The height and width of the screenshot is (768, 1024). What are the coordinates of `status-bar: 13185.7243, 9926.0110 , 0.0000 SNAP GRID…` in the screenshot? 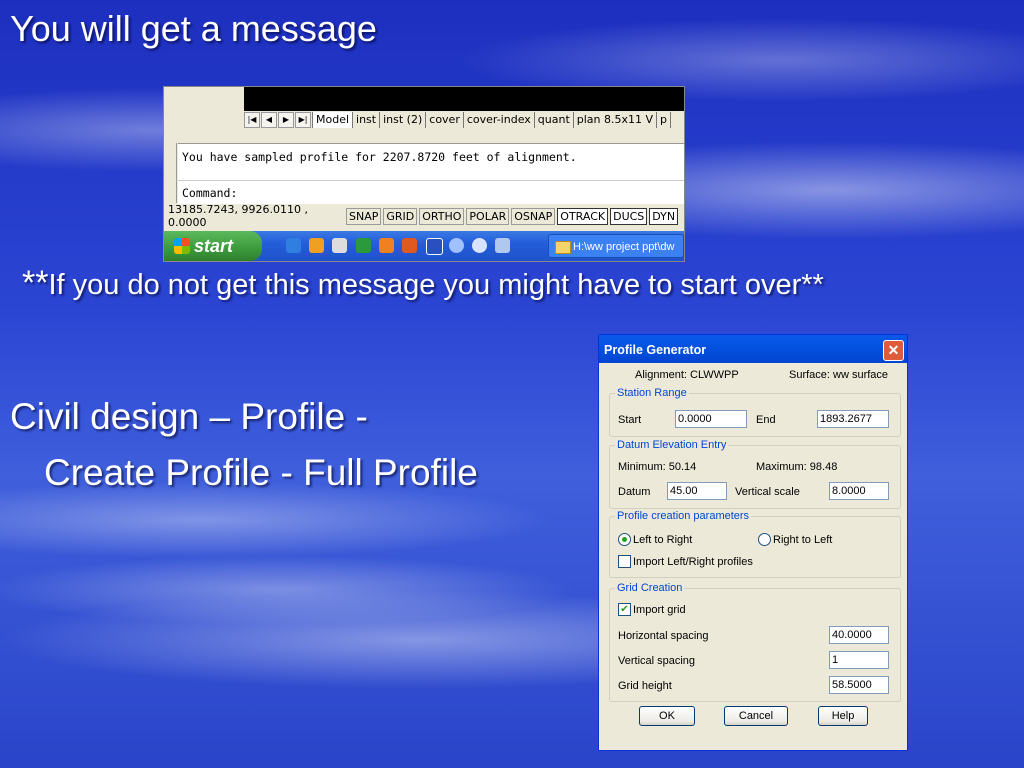 It's located at (424, 216).